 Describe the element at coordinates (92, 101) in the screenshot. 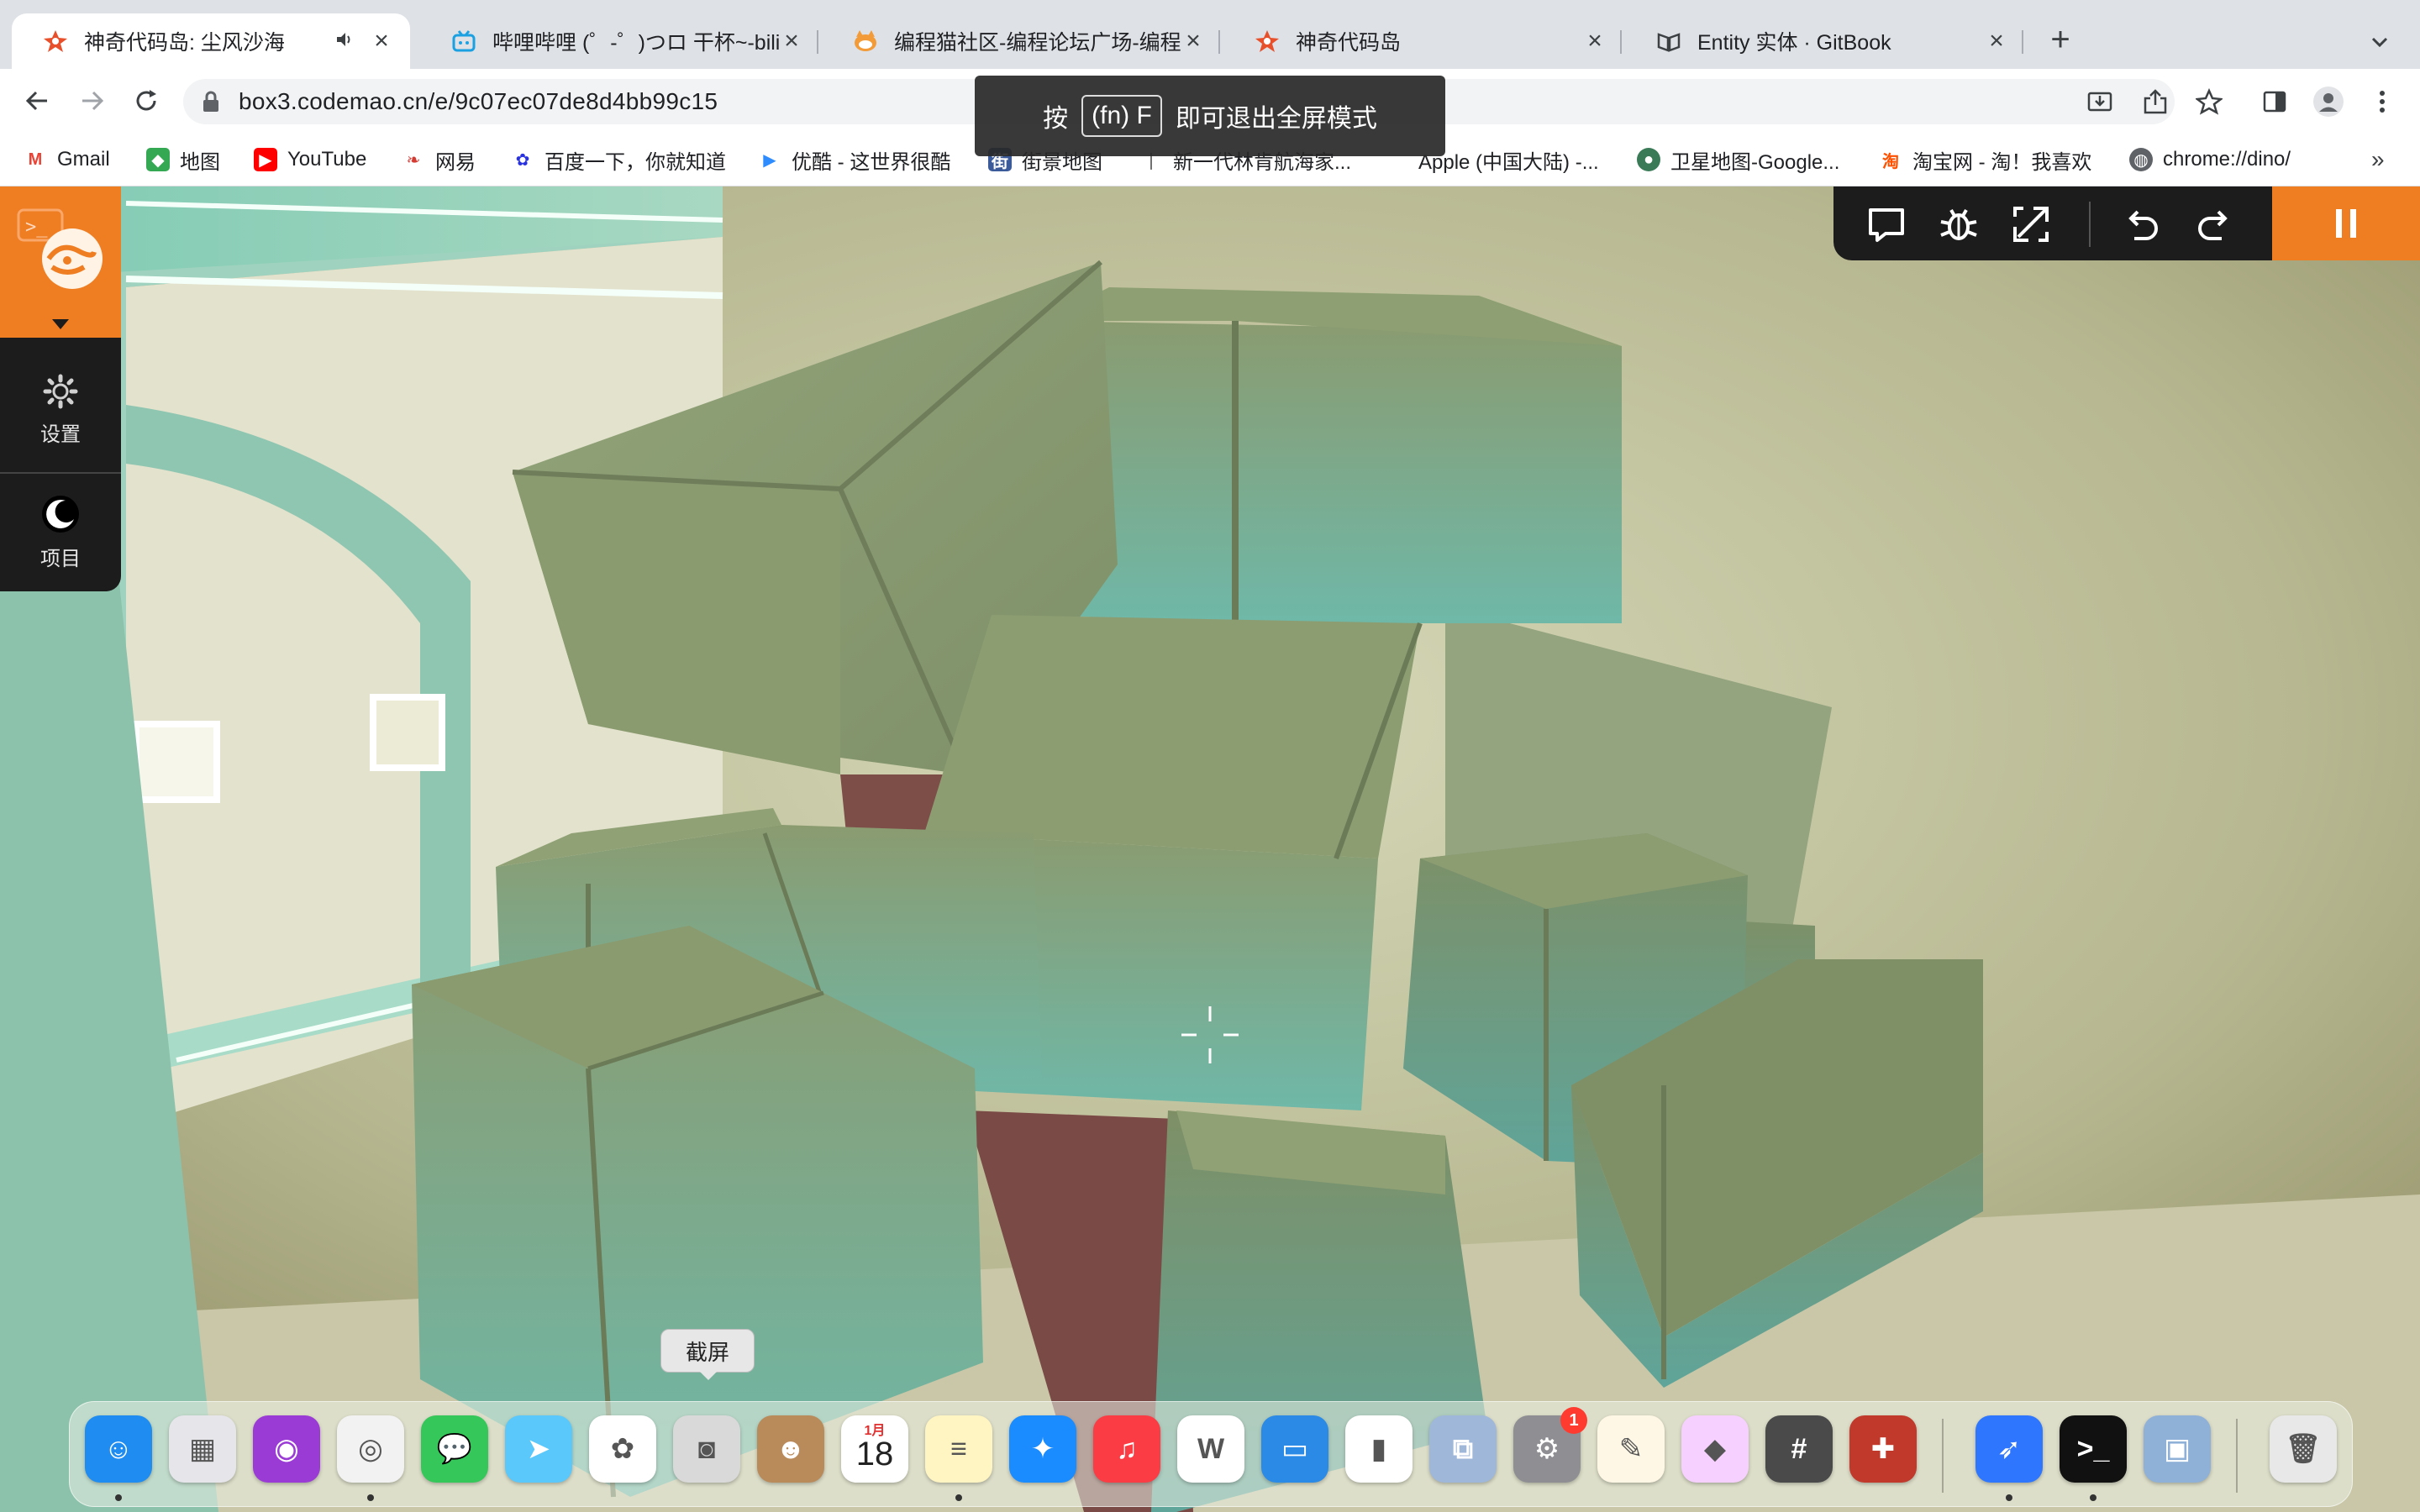

I see `forward-arrow-icon` at that location.